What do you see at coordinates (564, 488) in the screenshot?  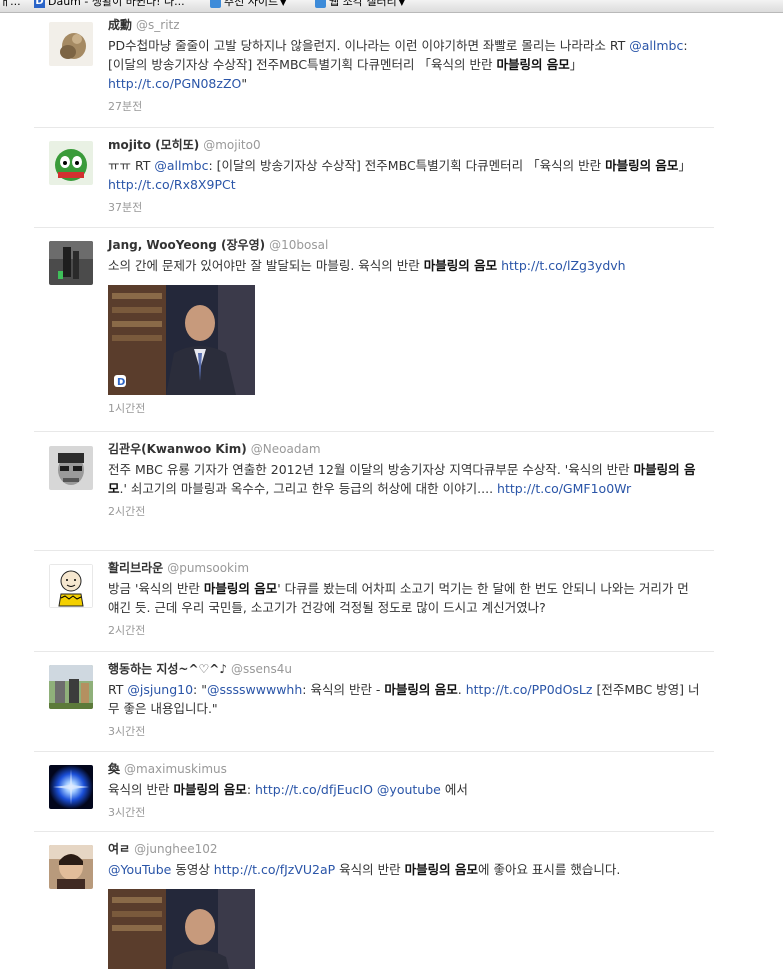 I see `url-link: http://t.co/GMF1o0Wr` at bounding box center [564, 488].